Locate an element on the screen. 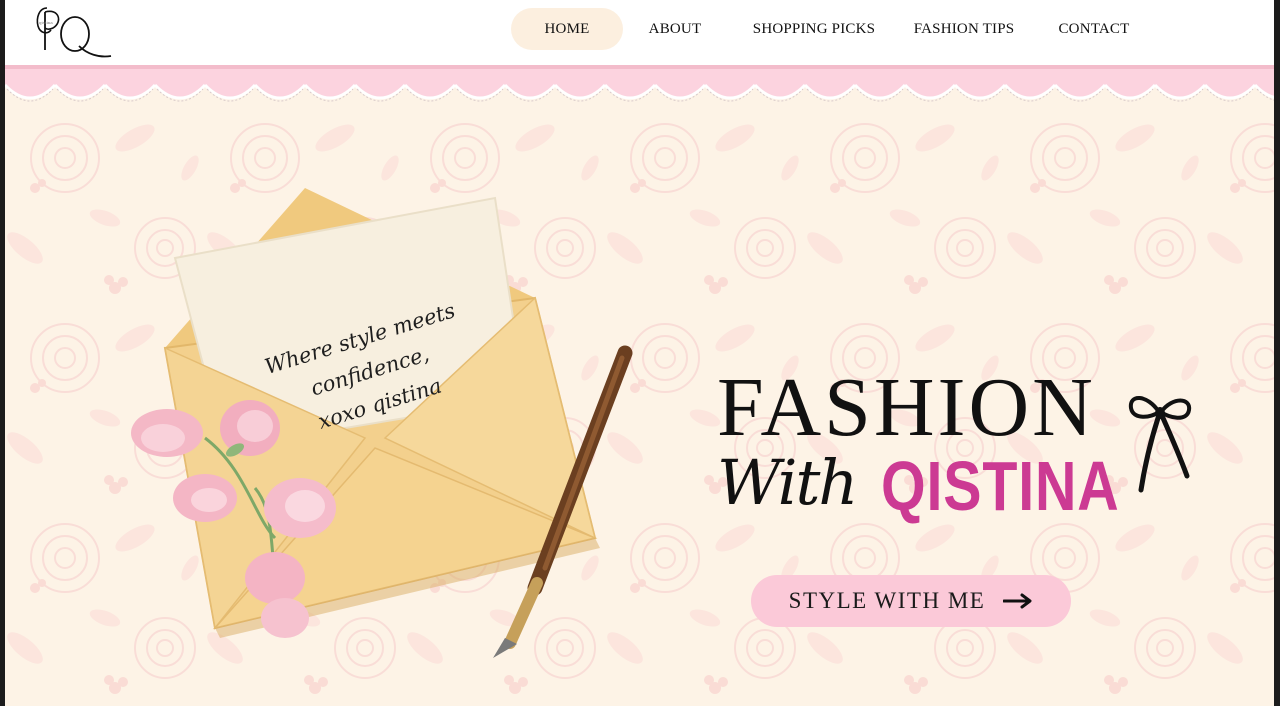 This screenshot has height=706, width=1280. cta-label: STYLE WITH ME is located at coordinates (887, 600).